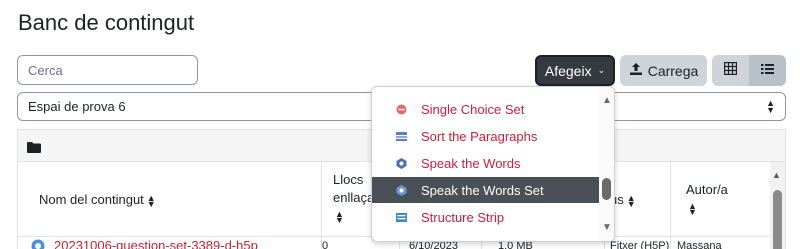  I want to click on dropdown-item-label: Sort the Paragraphs, so click(479, 136).